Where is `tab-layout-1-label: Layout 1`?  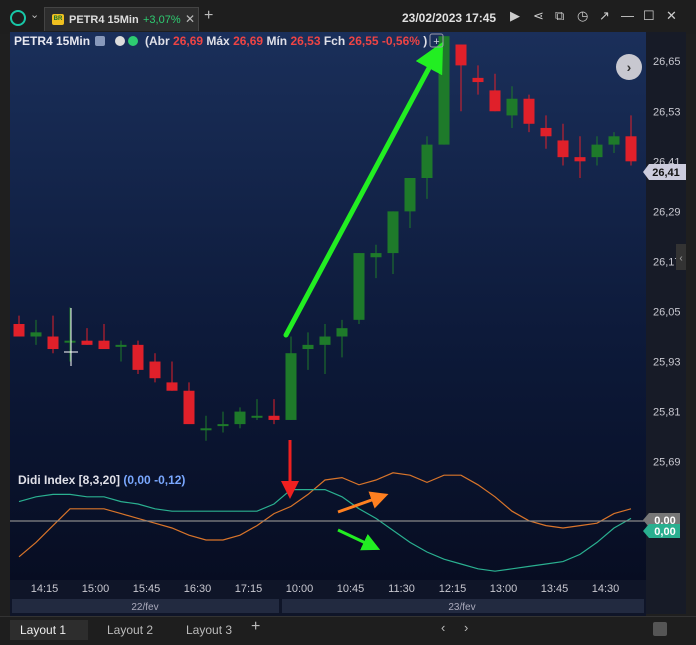 tab-layout-1-label: Layout 1 is located at coordinates (43, 630).